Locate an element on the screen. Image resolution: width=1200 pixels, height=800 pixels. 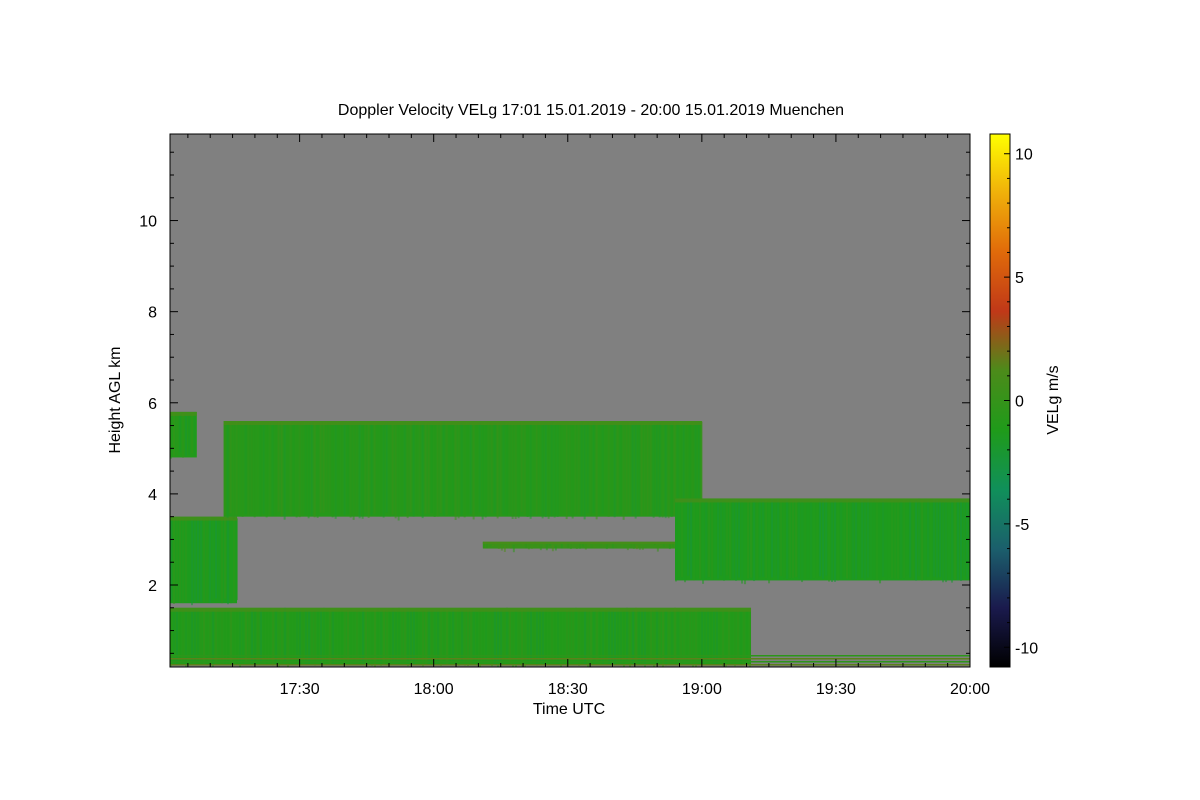
colorbar-label: VELg m/s is located at coordinates (1053, 399).